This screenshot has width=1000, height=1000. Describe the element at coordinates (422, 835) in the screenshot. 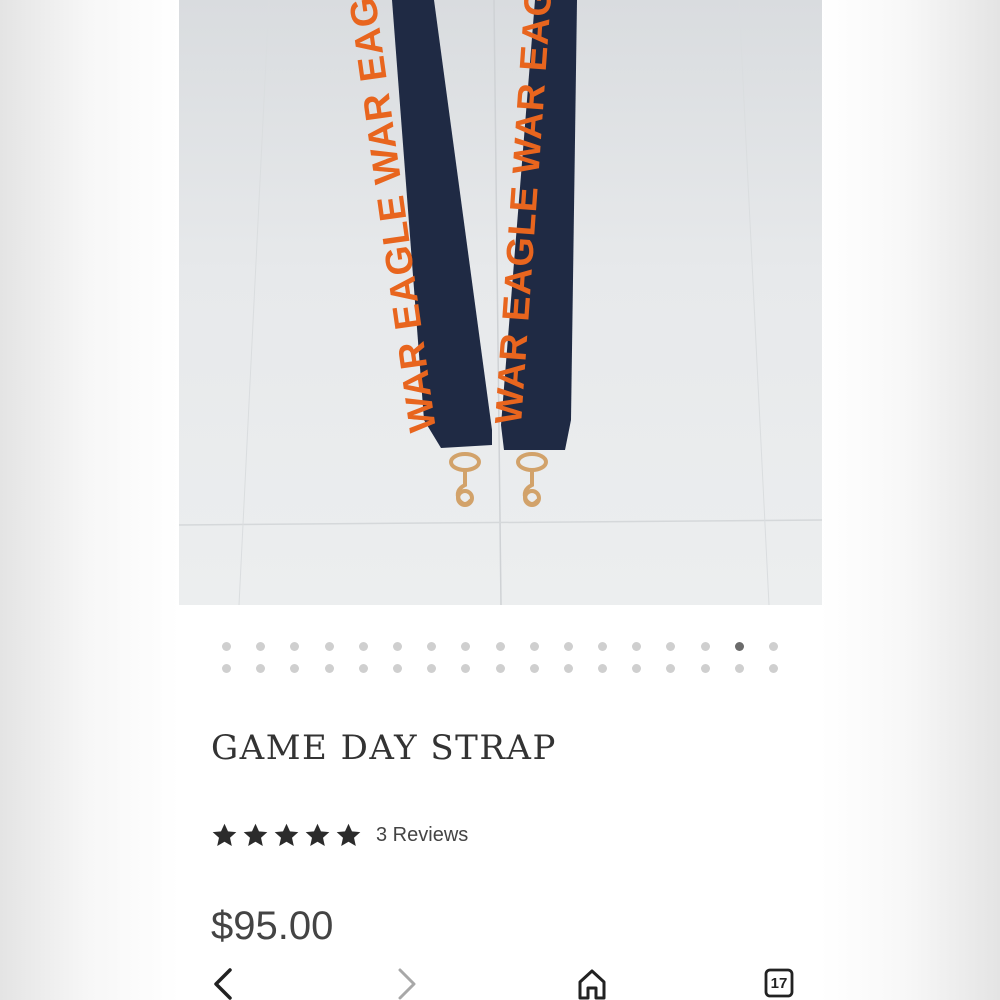

I see `reviews-link: 3 Reviews` at that location.